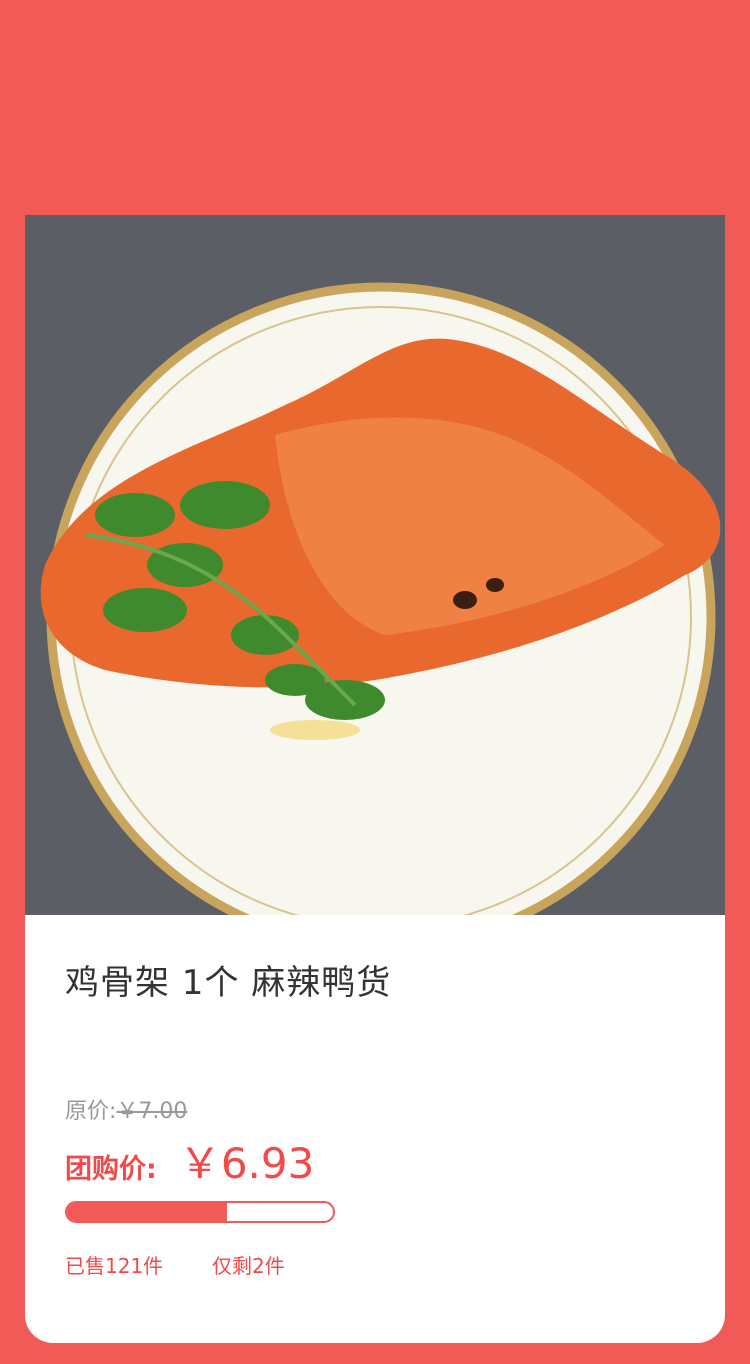 This screenshot has width=750, height=1364. What do you see at coordinates (246, 1163) in the screenshot?
I see `group-price: ￥6.93` at bounding box center [246, 1163].